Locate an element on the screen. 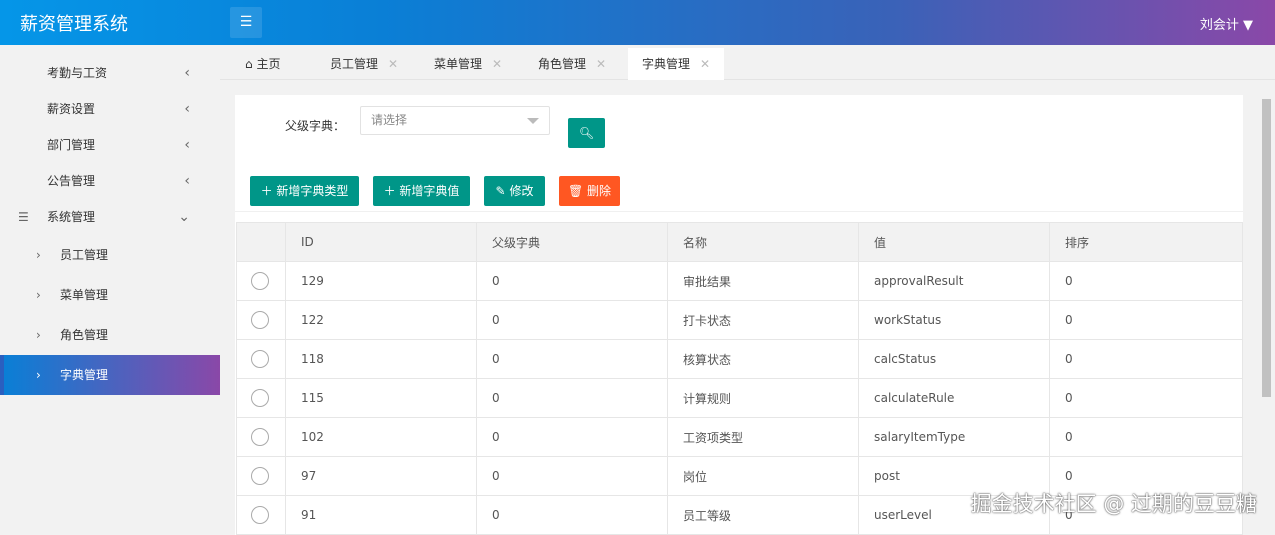 The height and width of the screenshot is (535, 1275). sidebar-item-system: ☰ 系统管理 ⌄ is located at coordinates (110, 217).